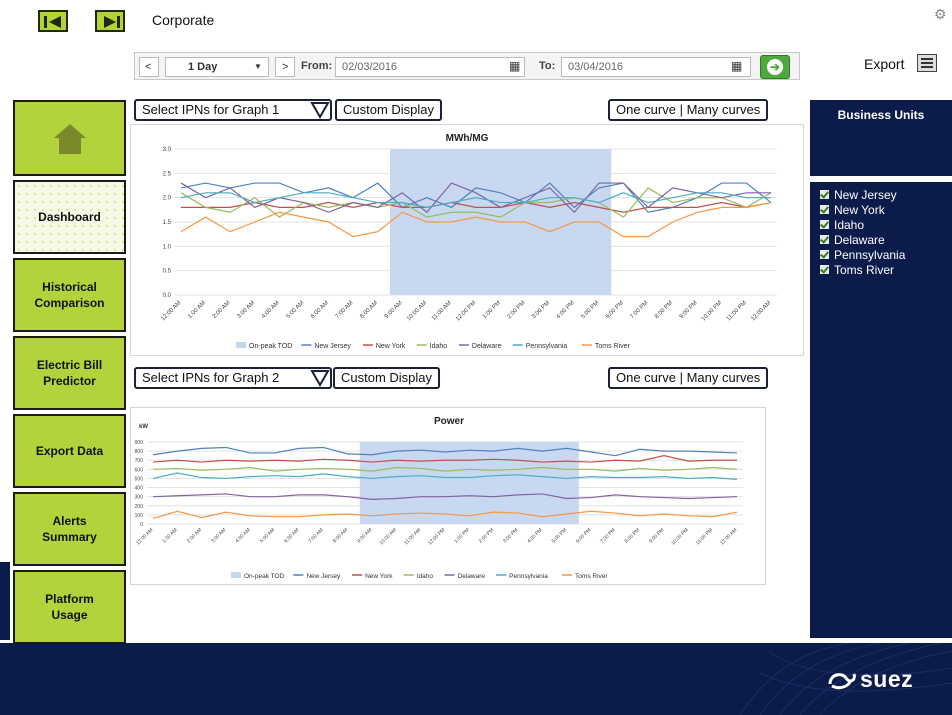 Image resolution: width=952 pixels, height=715 pixels. Describe the element at coordinates (859, 240) in the screenshot. I see `business-unit-label: Delaware` at that location.